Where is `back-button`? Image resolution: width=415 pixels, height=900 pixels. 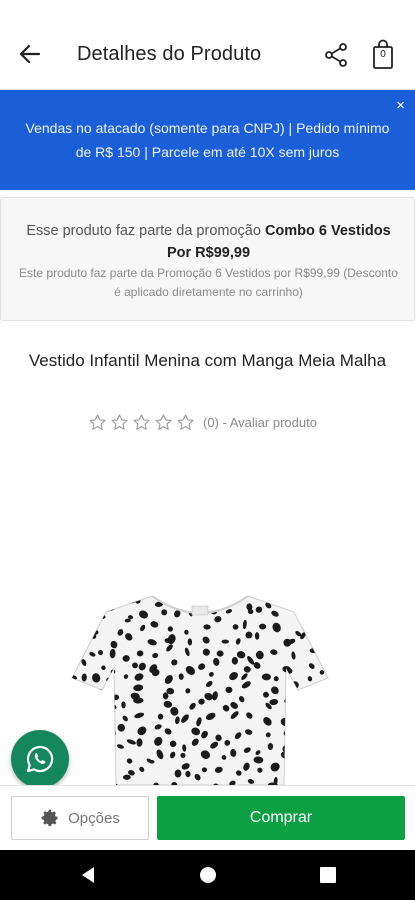 back-button is located at coordinates (30, 54).